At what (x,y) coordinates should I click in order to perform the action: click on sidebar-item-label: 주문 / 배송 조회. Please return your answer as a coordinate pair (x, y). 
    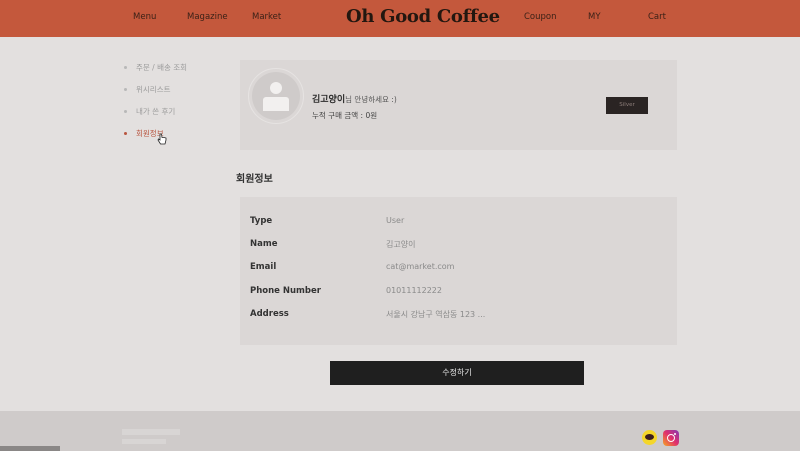
    Looking at the image, I should click on (162, 67).